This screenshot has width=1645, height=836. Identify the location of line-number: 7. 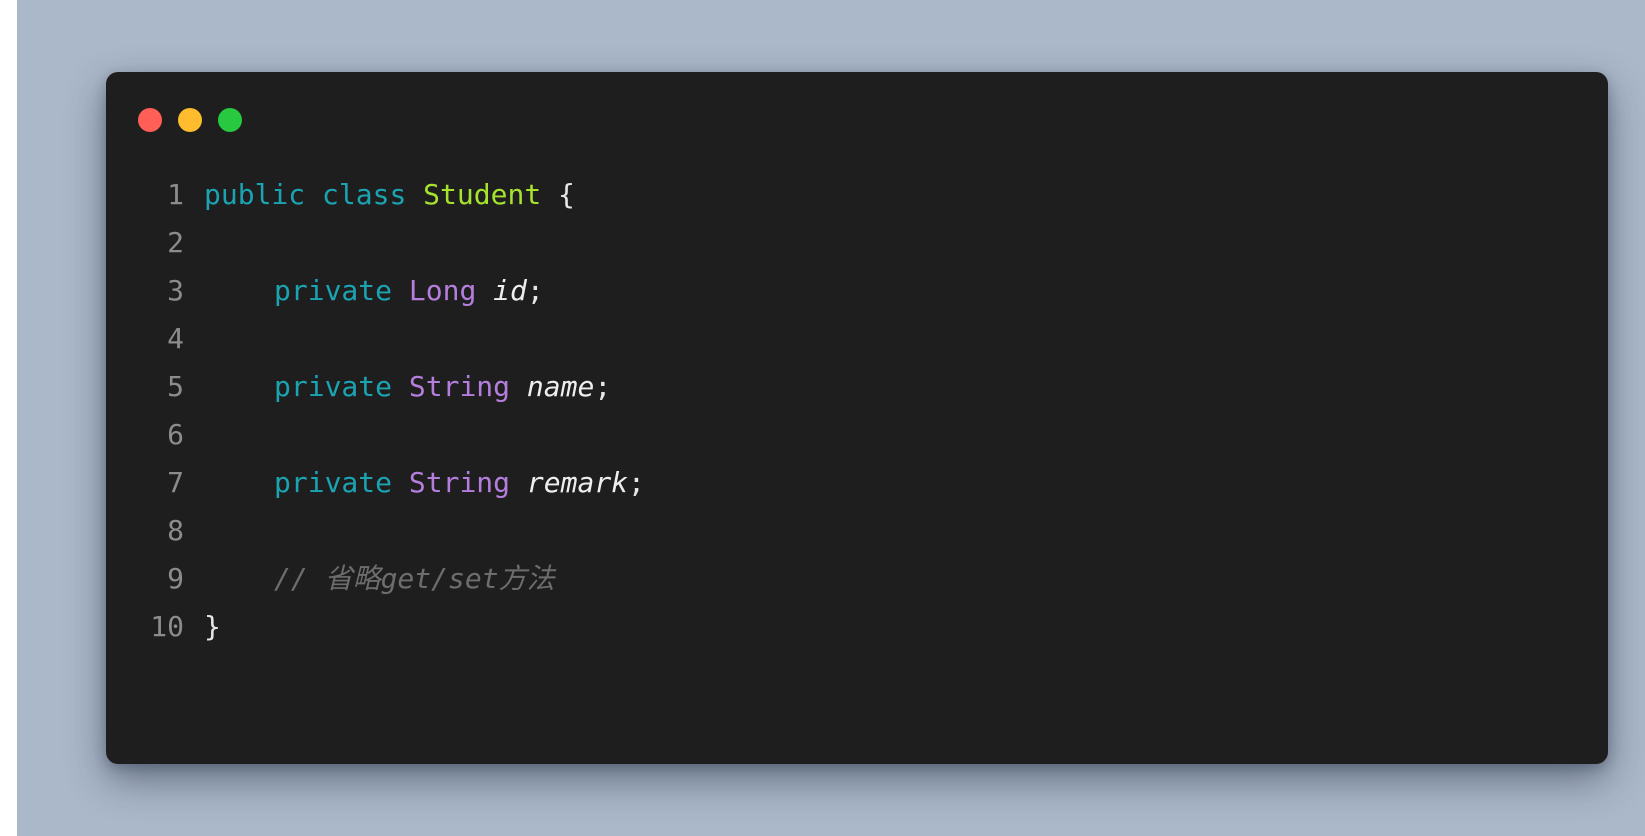
(175, 482).